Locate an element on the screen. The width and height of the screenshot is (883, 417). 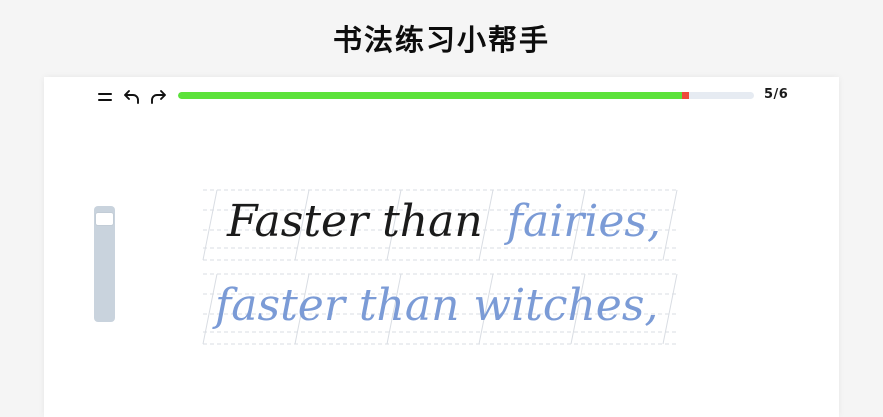
size-slider-thumb is located at coordinates (104, 219).